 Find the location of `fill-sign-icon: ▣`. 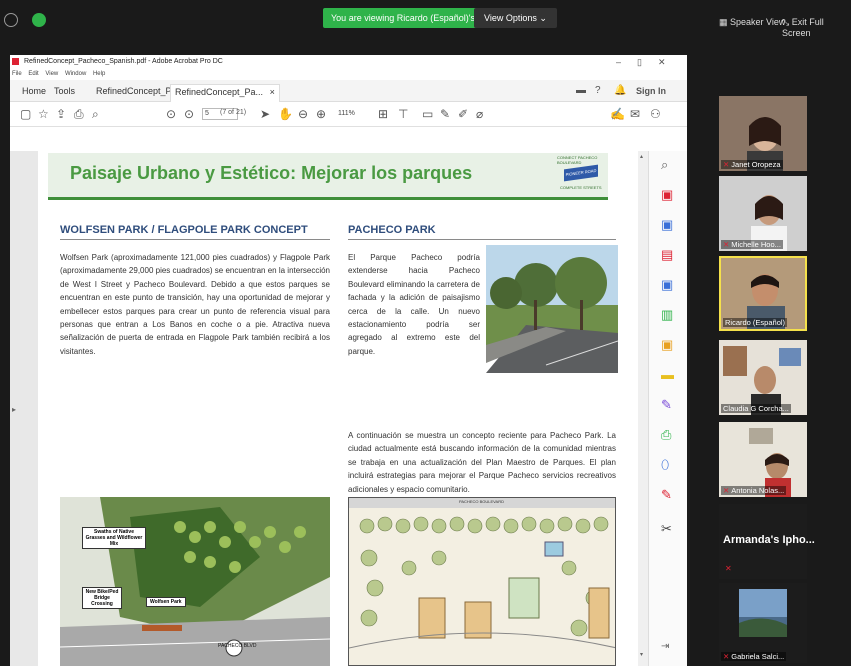

fill-sign-icon: ▣ is located at coordinates (667, 345).